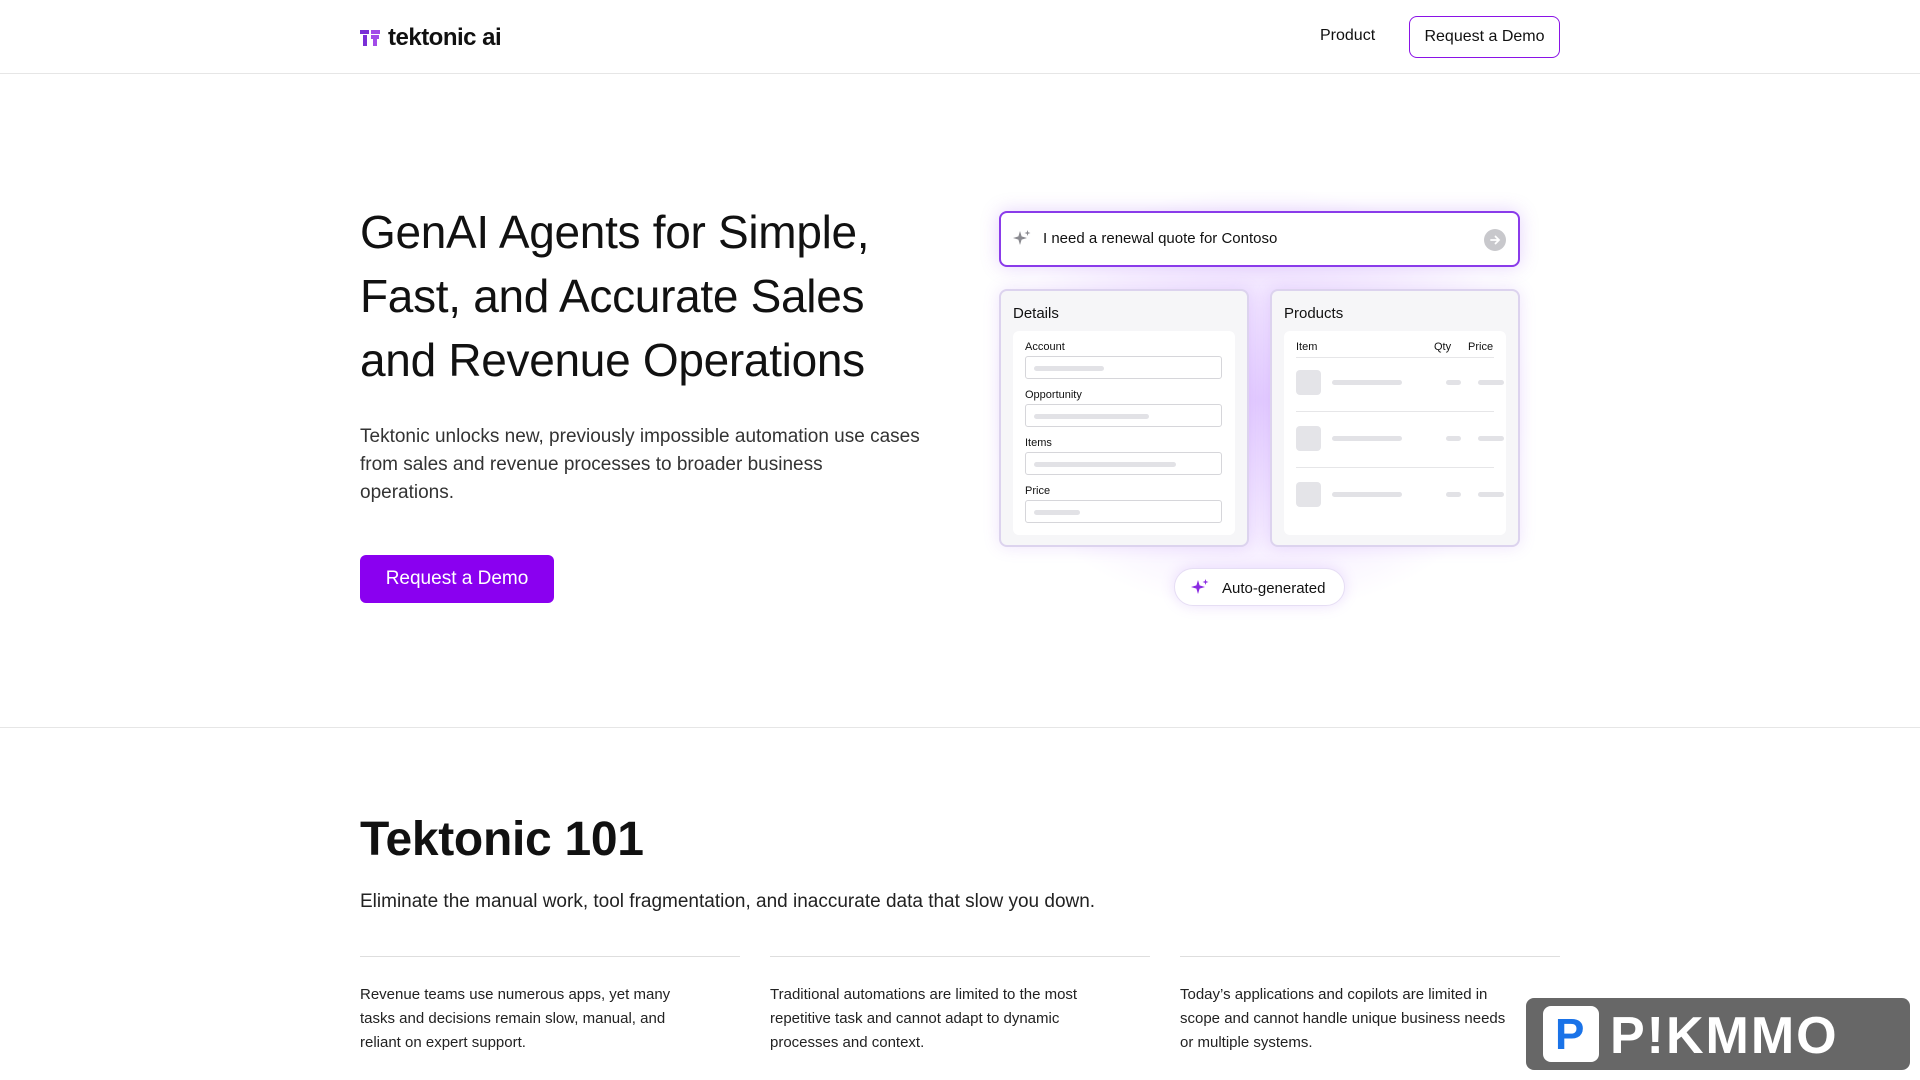 The height and width of the screenshot is (1080, 1920). Describe the element at coordinates (1038, 491) in the screenshot. I see `field-label-price: Price` at that location.